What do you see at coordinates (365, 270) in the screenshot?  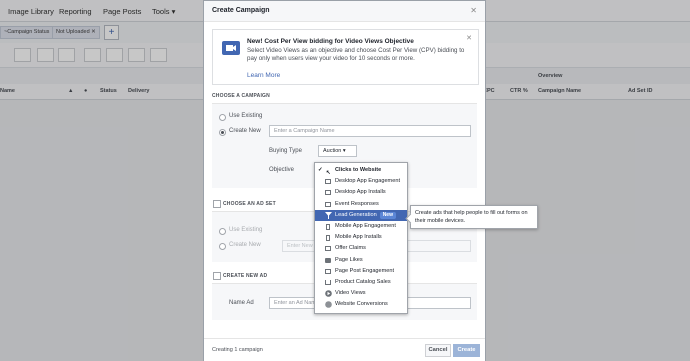 I see `option-label: Page Post Engagement` at bounding box center [365, 270].